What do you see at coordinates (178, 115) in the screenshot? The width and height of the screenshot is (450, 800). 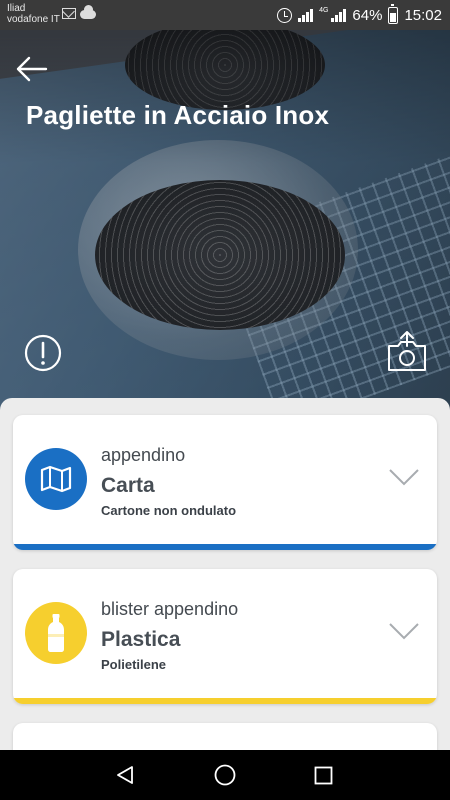 I see `page-title: Pagliette in Acciaio Inox` at bounding box center [178, 115].